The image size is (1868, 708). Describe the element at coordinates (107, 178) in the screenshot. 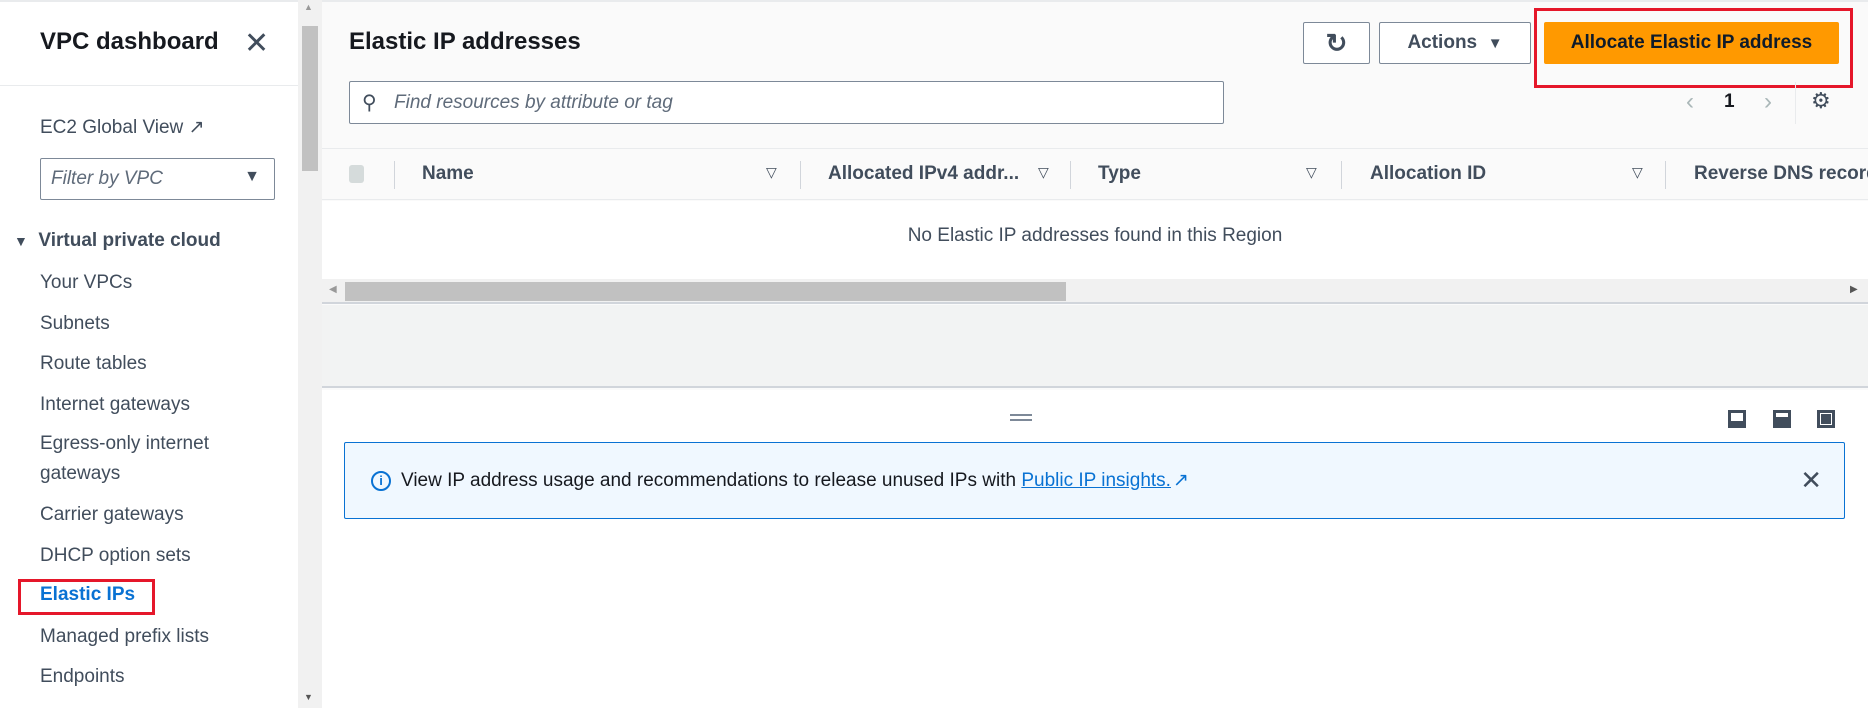

I see `filter-placeholder: Filter by VPC` at that location.